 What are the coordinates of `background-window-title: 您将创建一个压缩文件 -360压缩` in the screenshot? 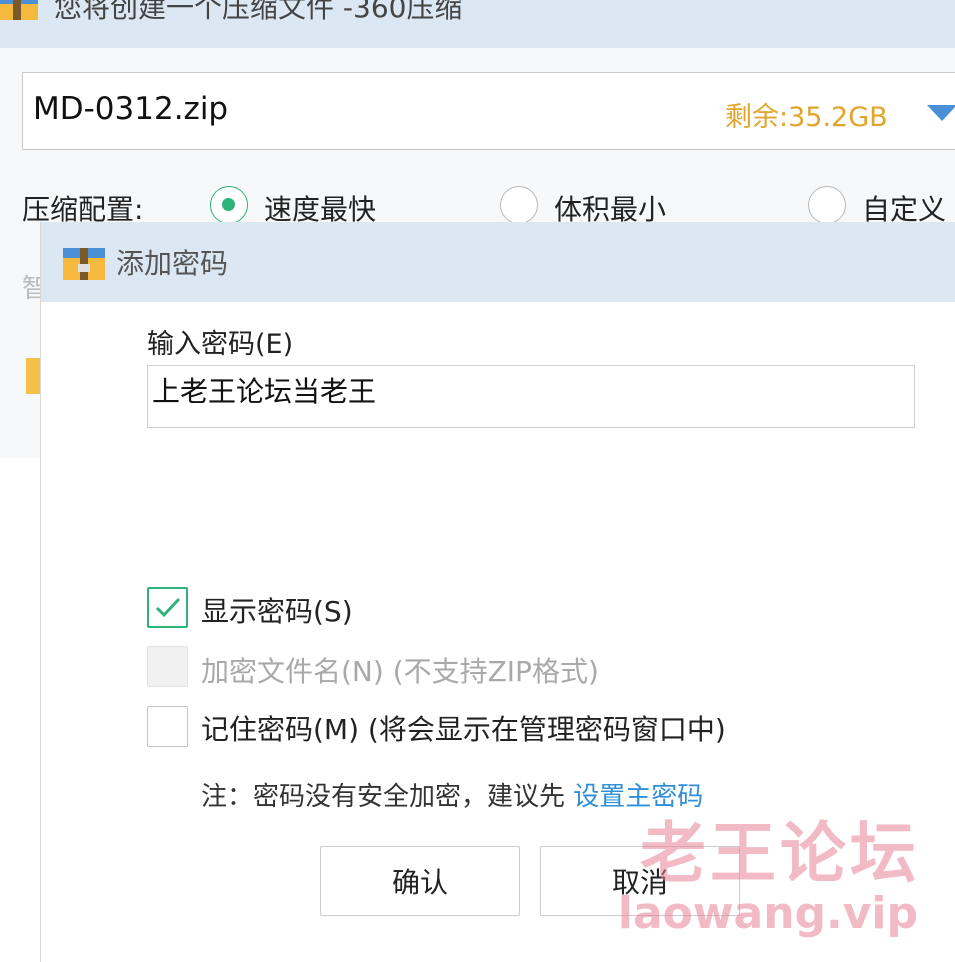 It's located at (258, 12).